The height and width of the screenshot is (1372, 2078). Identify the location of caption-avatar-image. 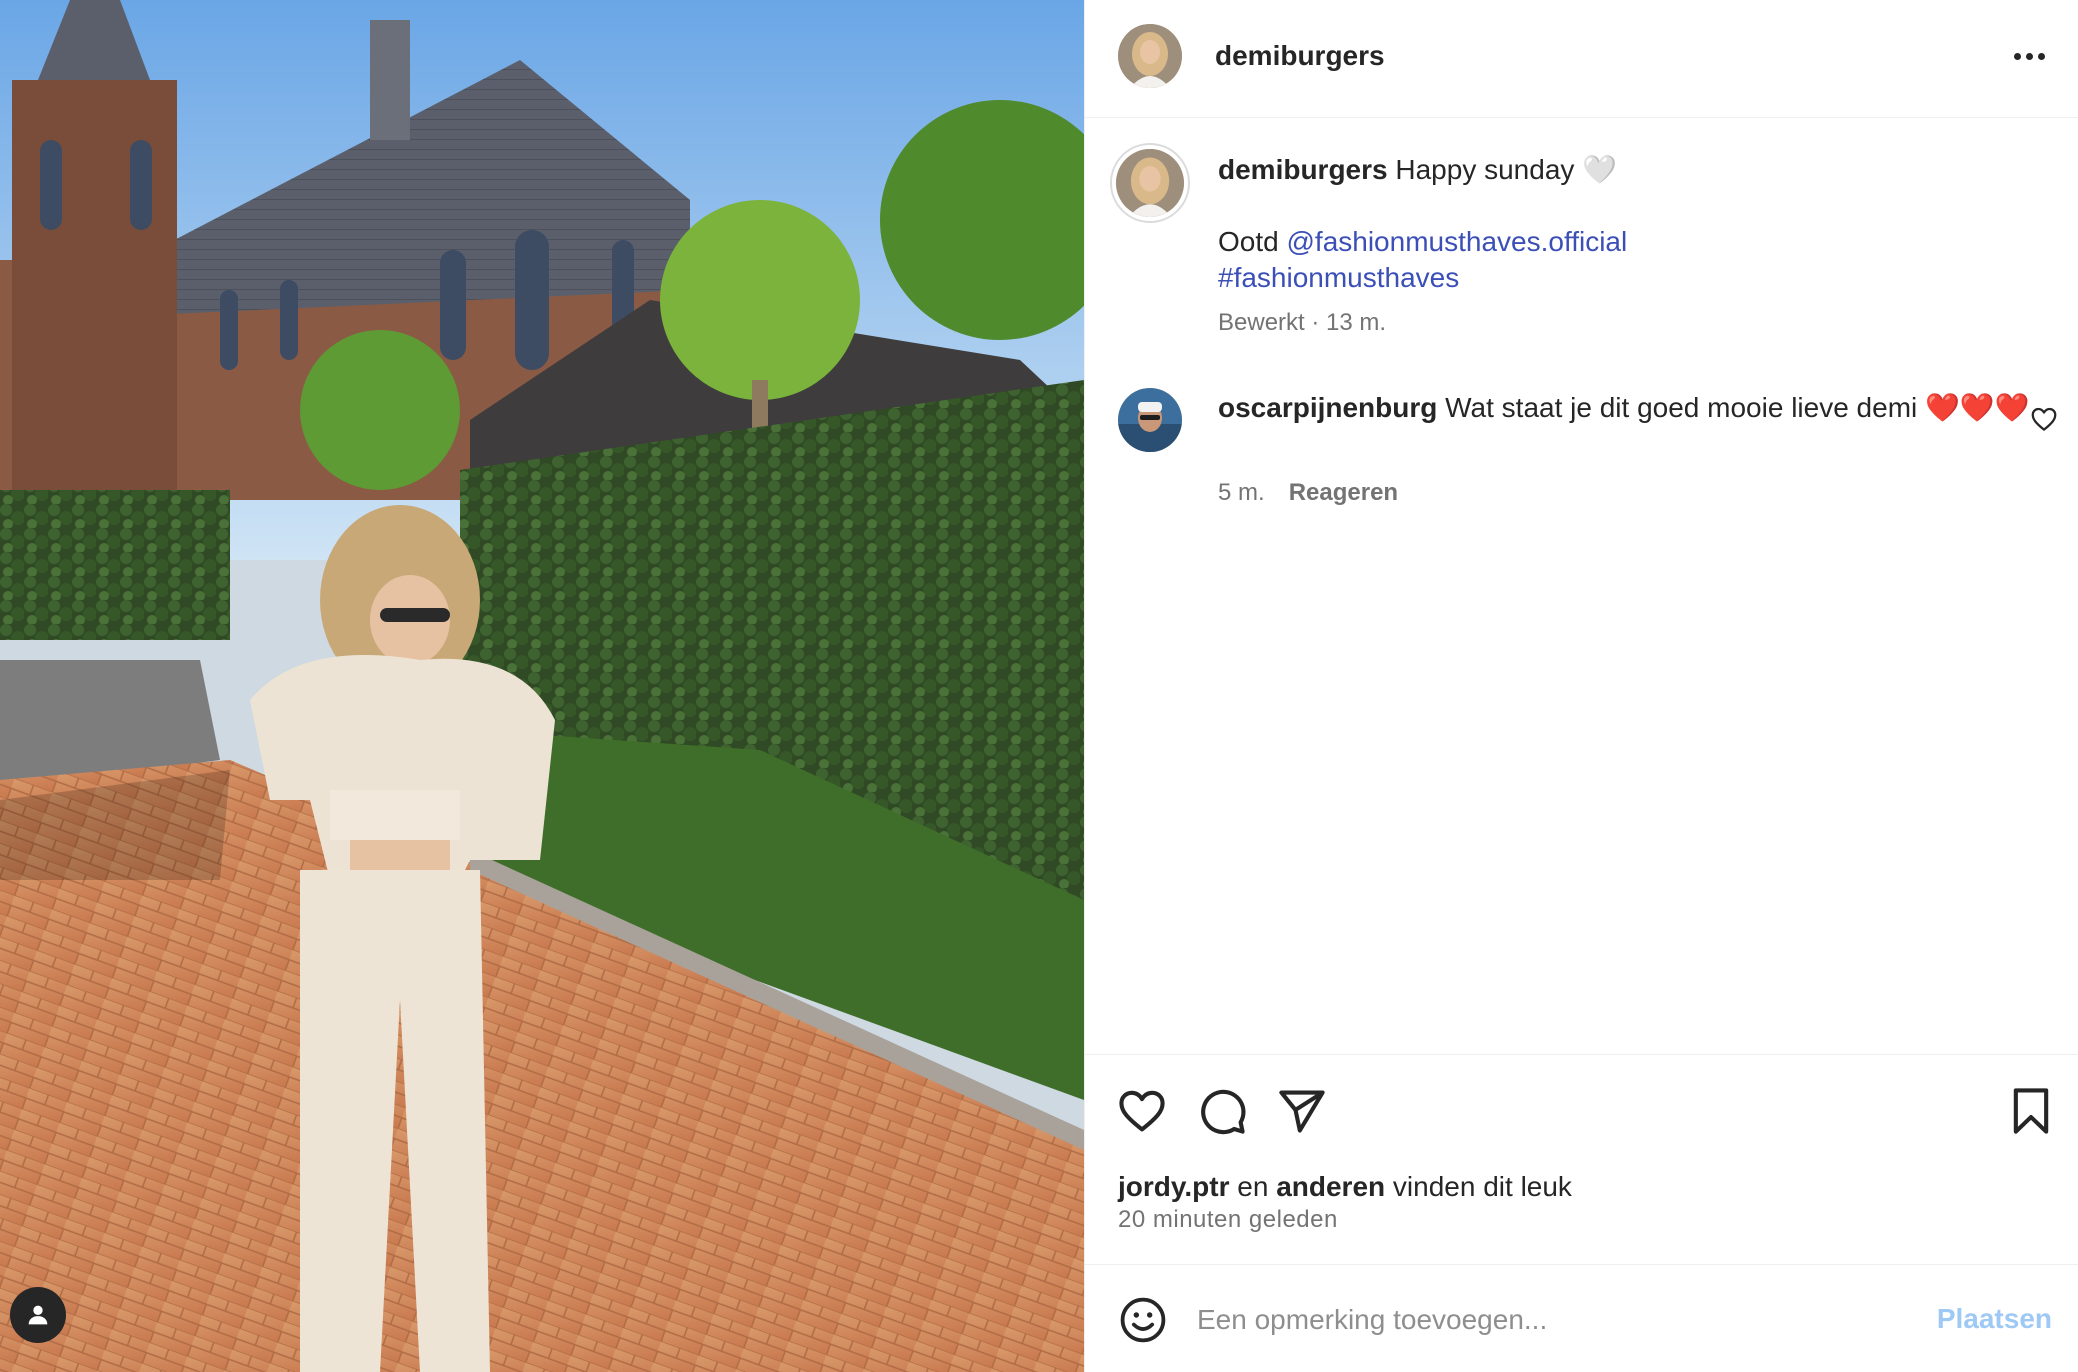
(1150, 183).